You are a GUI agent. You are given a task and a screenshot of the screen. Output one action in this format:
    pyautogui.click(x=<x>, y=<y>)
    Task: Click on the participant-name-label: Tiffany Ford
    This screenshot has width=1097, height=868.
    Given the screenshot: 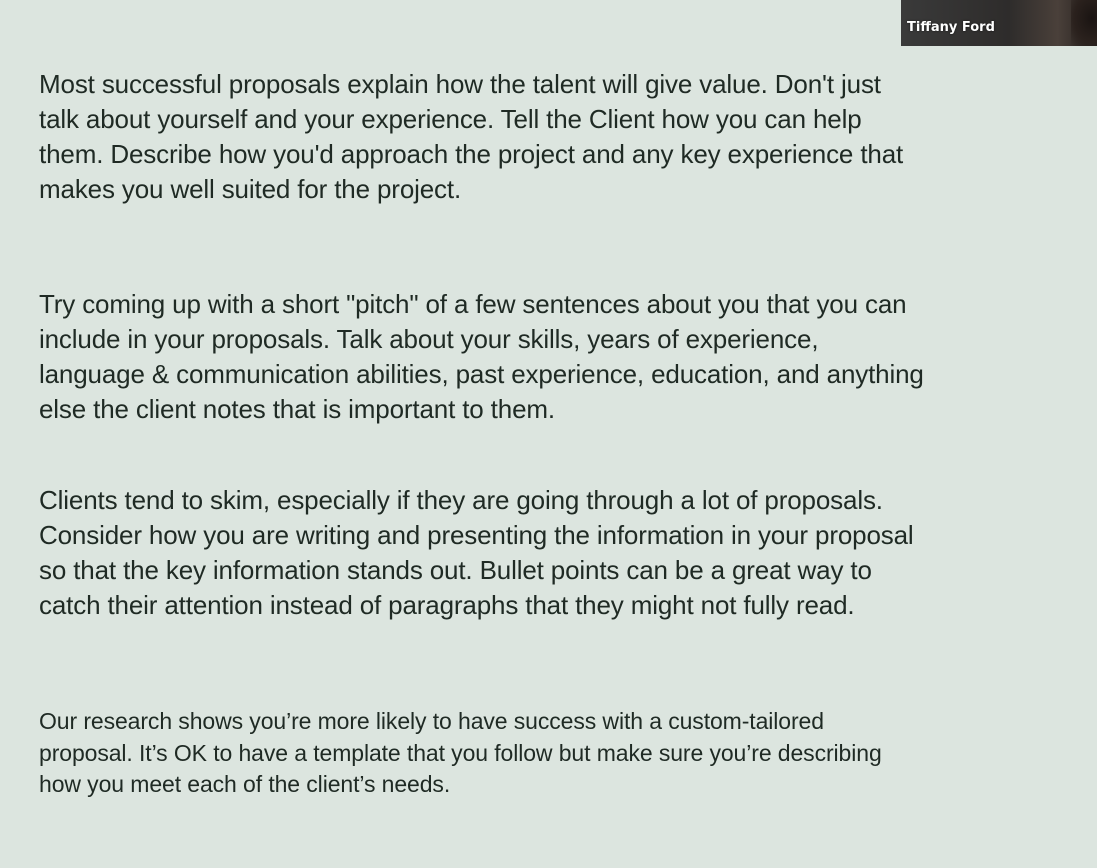 What is the action you would take?
    pyautogui.click(x=951, y=27)
    